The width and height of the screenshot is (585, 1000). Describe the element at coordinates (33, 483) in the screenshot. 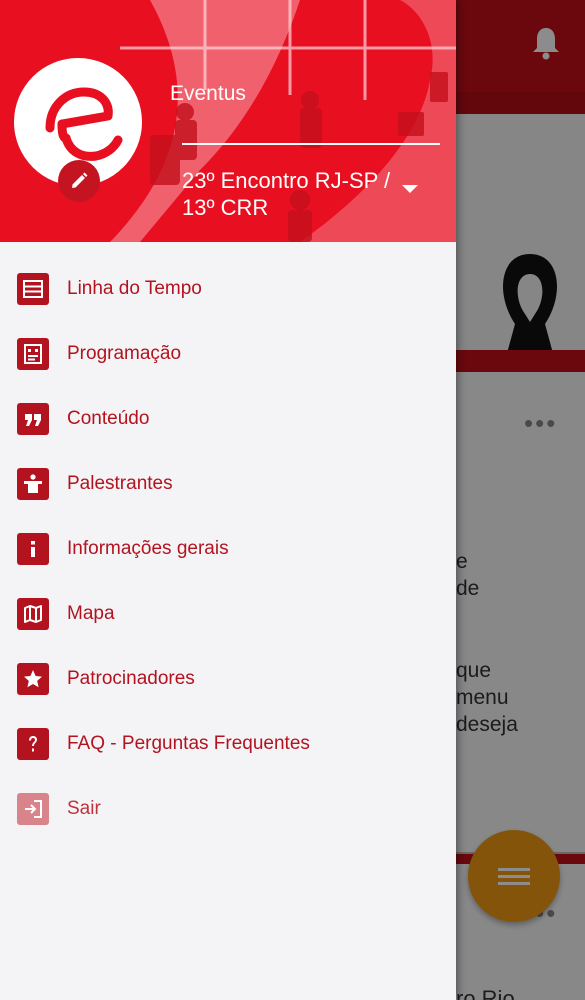

I see `speaker-podium-icon` at that location.